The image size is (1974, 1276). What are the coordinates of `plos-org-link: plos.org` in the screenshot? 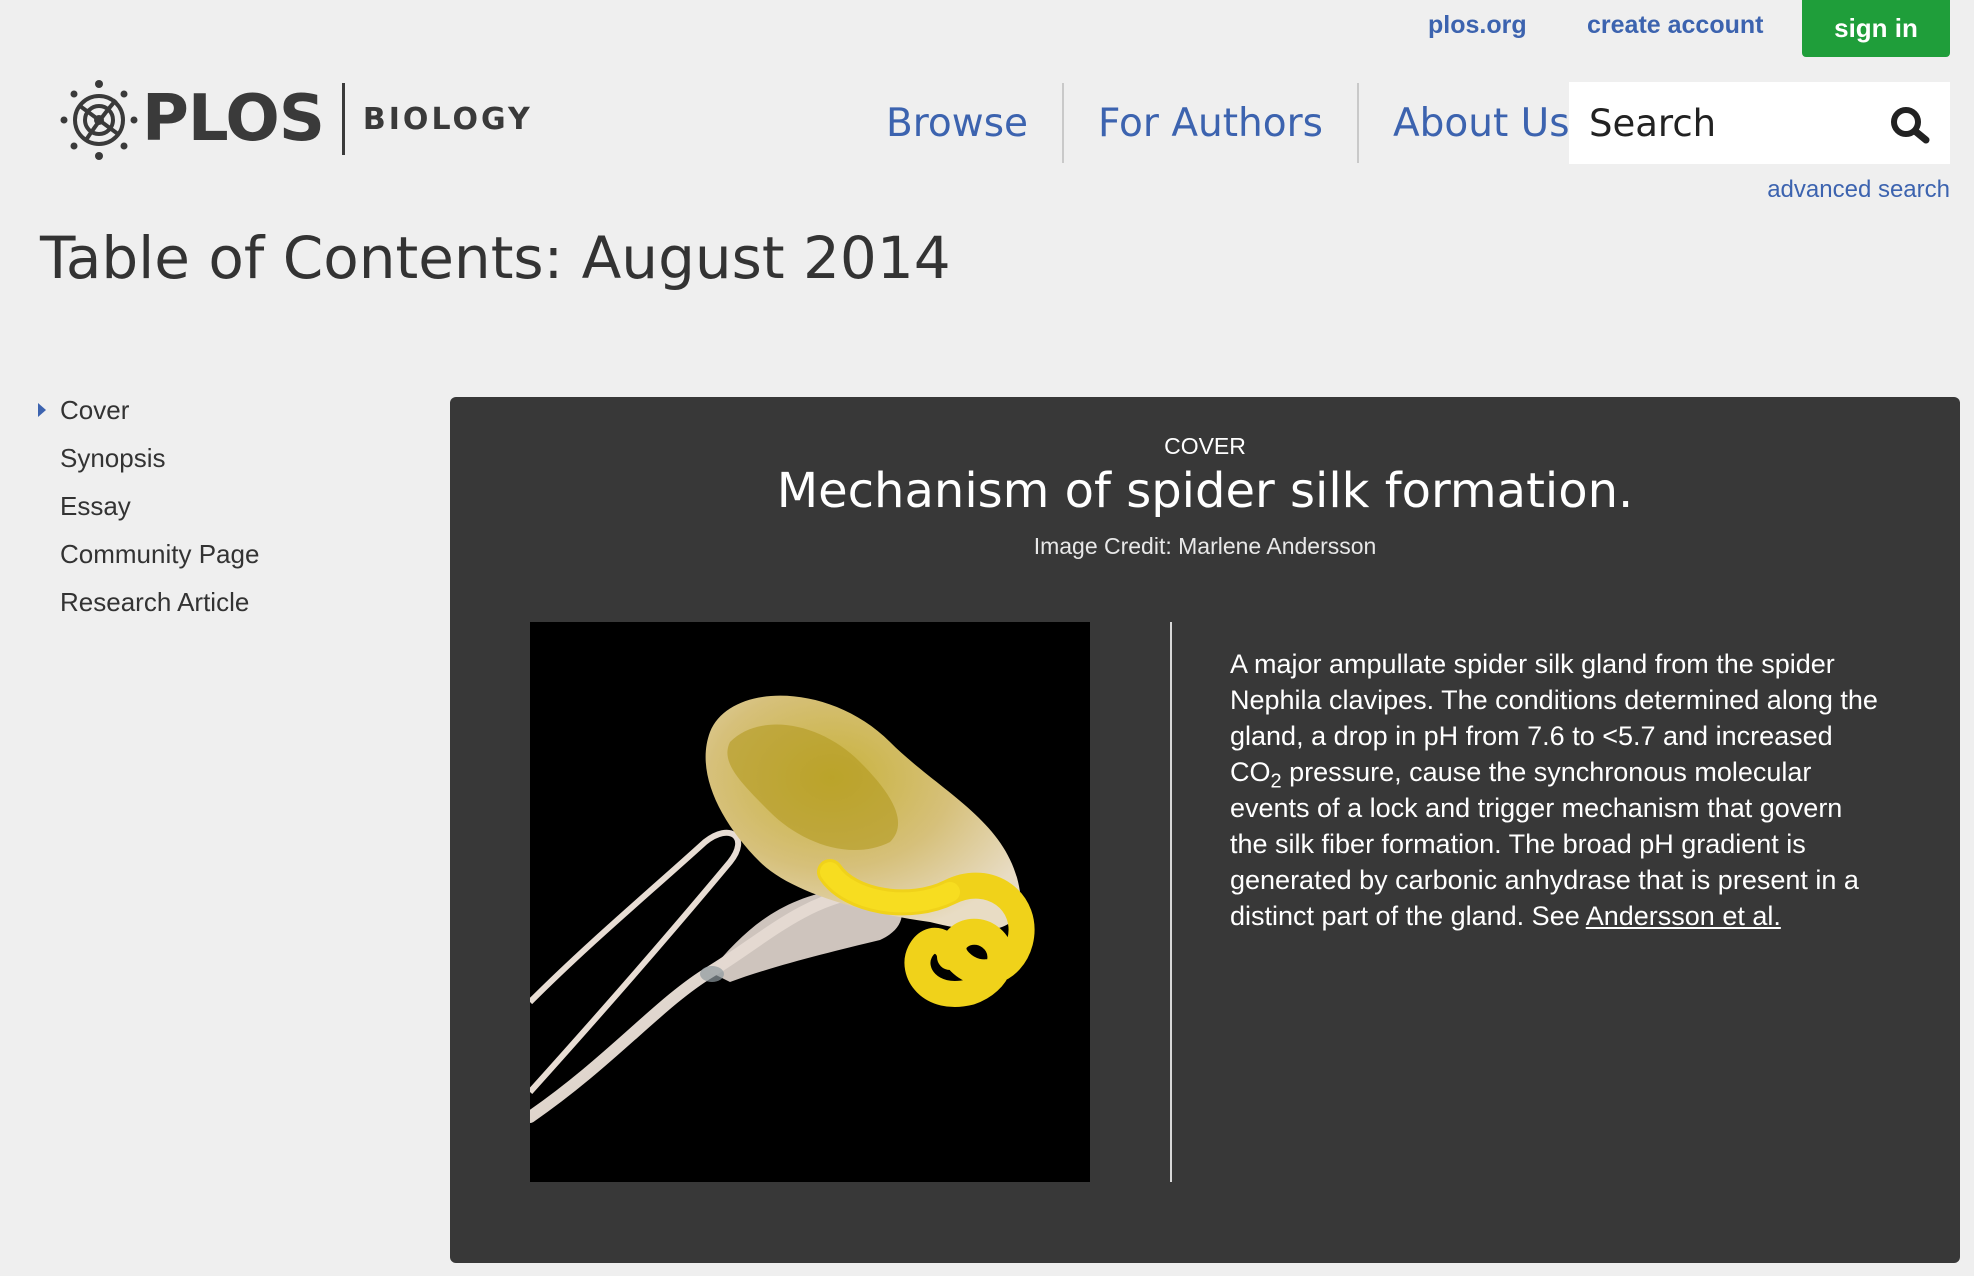 It's located at (1477, 25).